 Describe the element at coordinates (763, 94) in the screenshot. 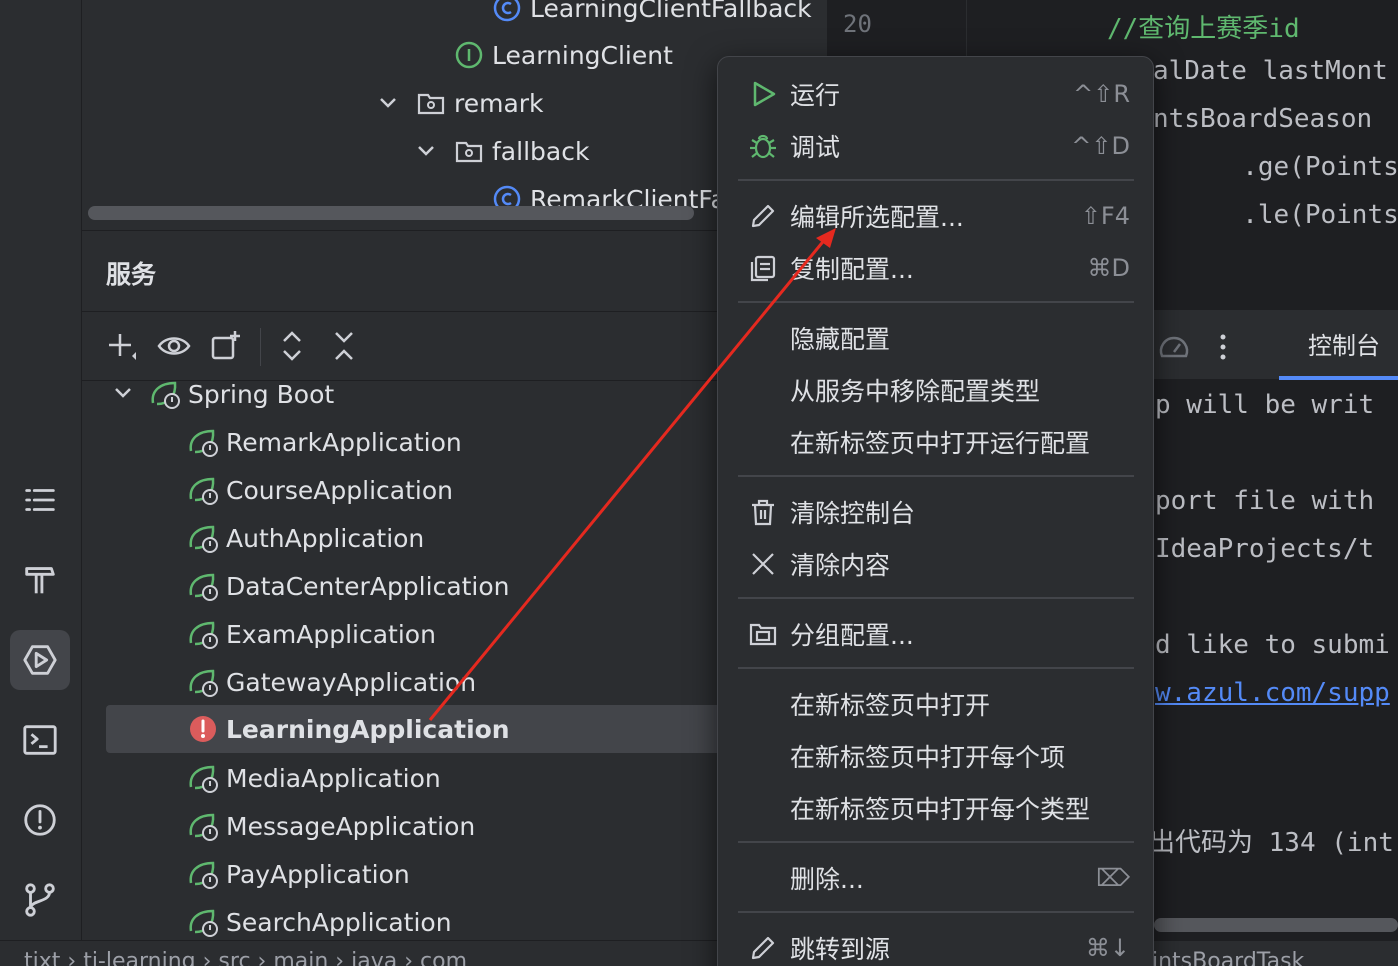

I see `run-icon` at that location.